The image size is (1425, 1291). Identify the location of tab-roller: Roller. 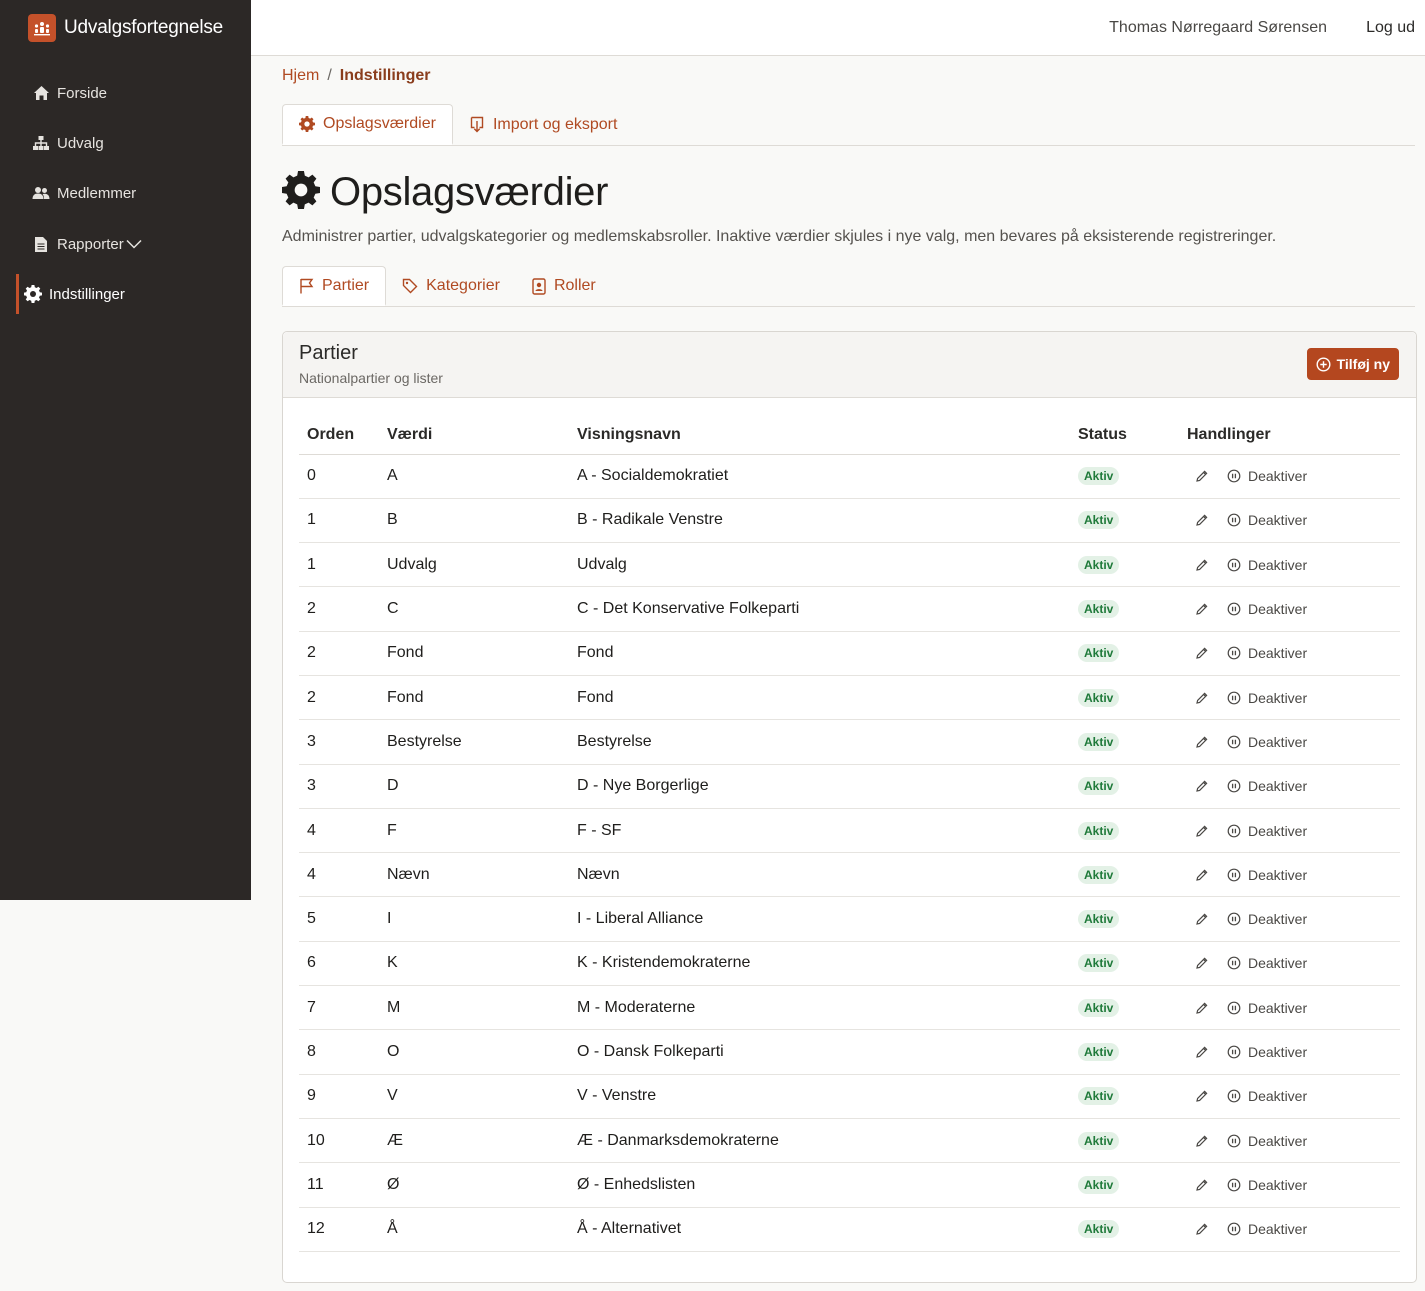
(564, 286).